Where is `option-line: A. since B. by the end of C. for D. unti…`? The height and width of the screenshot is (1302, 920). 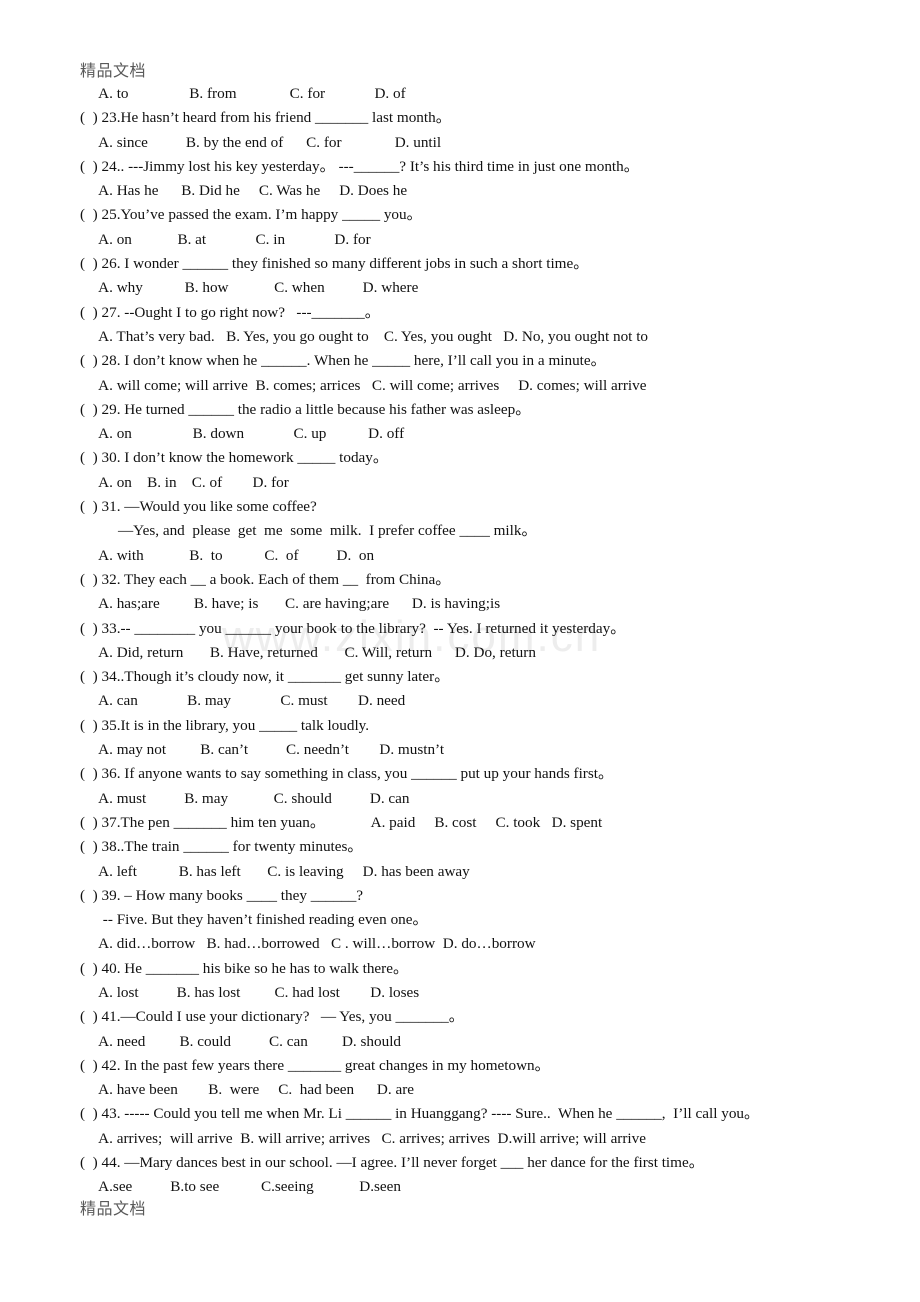
option-line: A. since B. by the end of C. for D. unti… is located at coordinates (261, 142).